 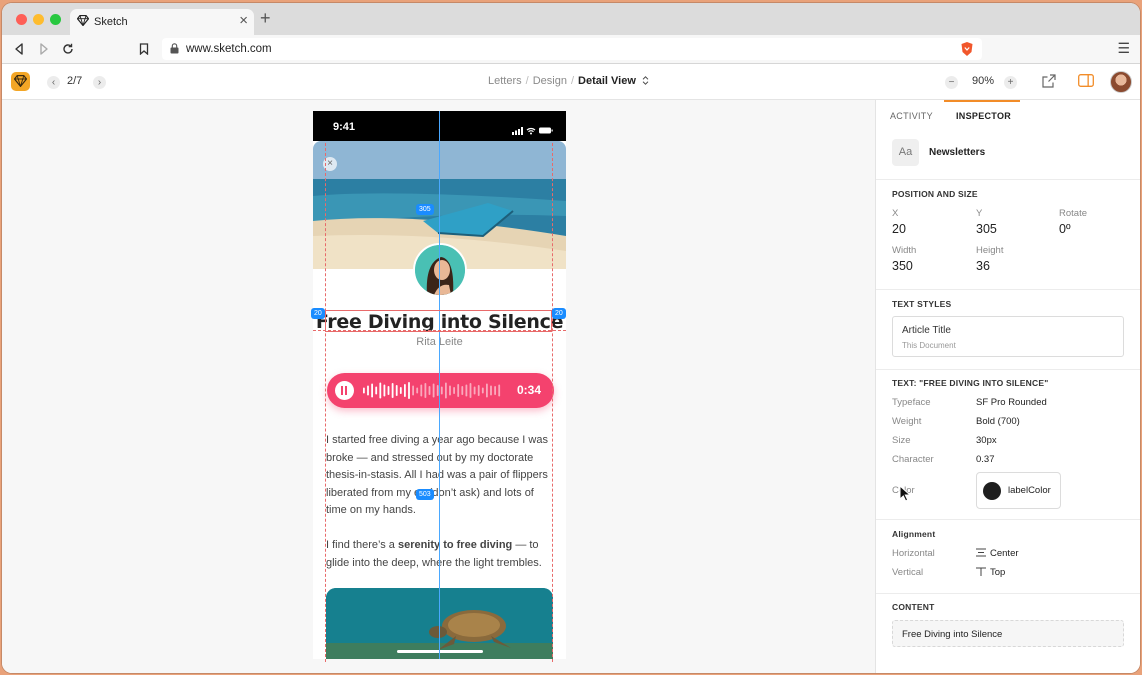 I want to click on text-style-selector: Article Title This Document, so click(x=1008, y=336).